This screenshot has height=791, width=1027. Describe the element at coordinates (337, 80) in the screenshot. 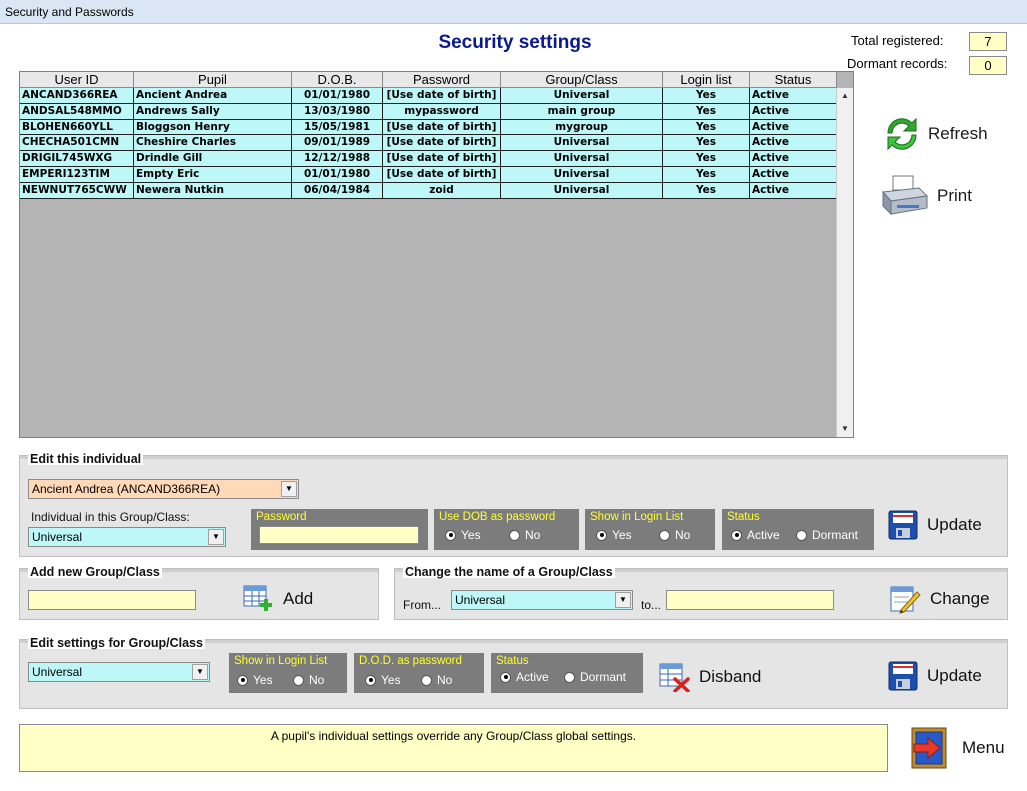

I see `col-dob: D.O.B.` at that location.